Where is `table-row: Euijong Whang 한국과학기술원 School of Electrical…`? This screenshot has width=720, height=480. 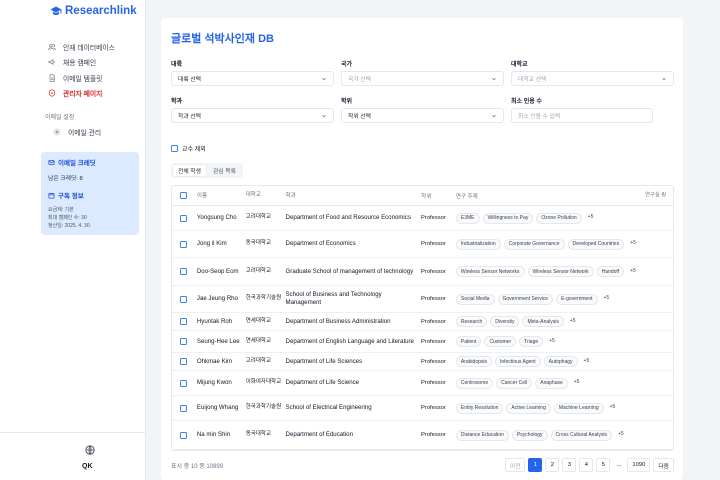
table-row: Euijong Whang 한국과학기술원 School of Electrical… is located at coordinates (422, 408).